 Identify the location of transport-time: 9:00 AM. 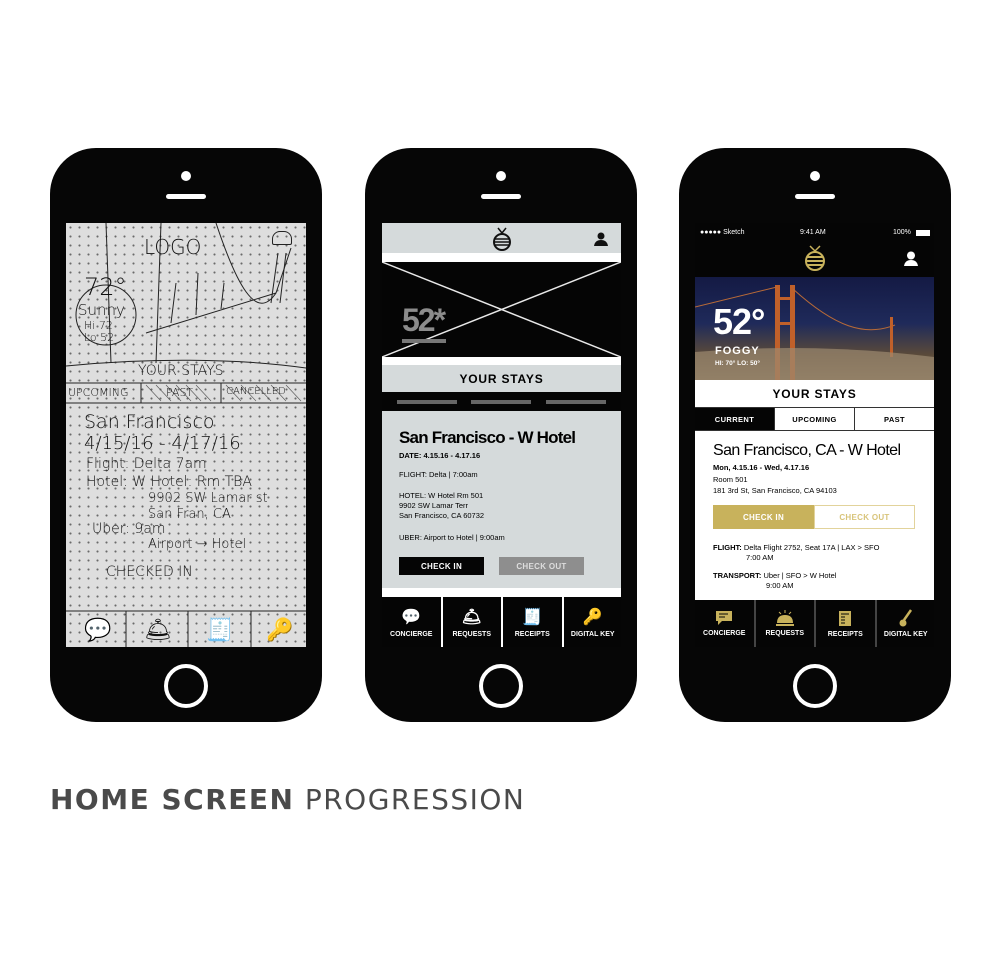
(780, 585).